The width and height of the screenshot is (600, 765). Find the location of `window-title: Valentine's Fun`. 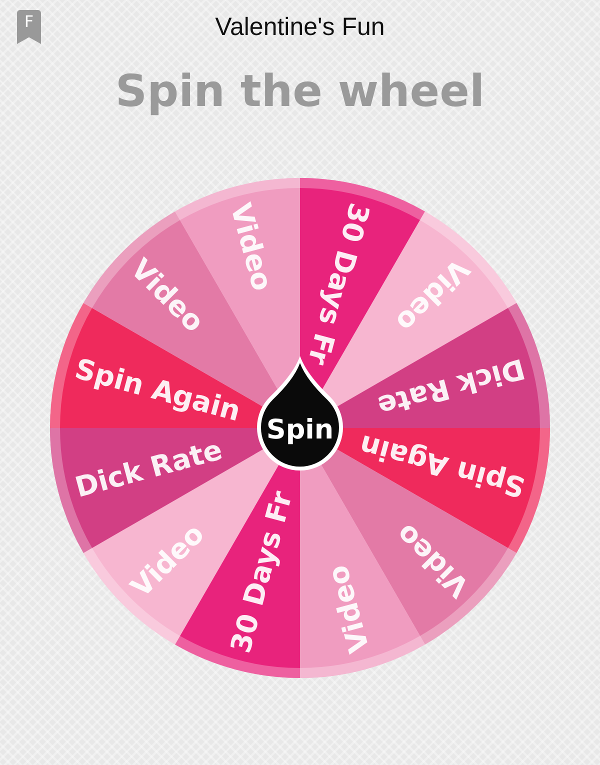

window-title: Valentine's Fun is located at coordinates (300, 27).